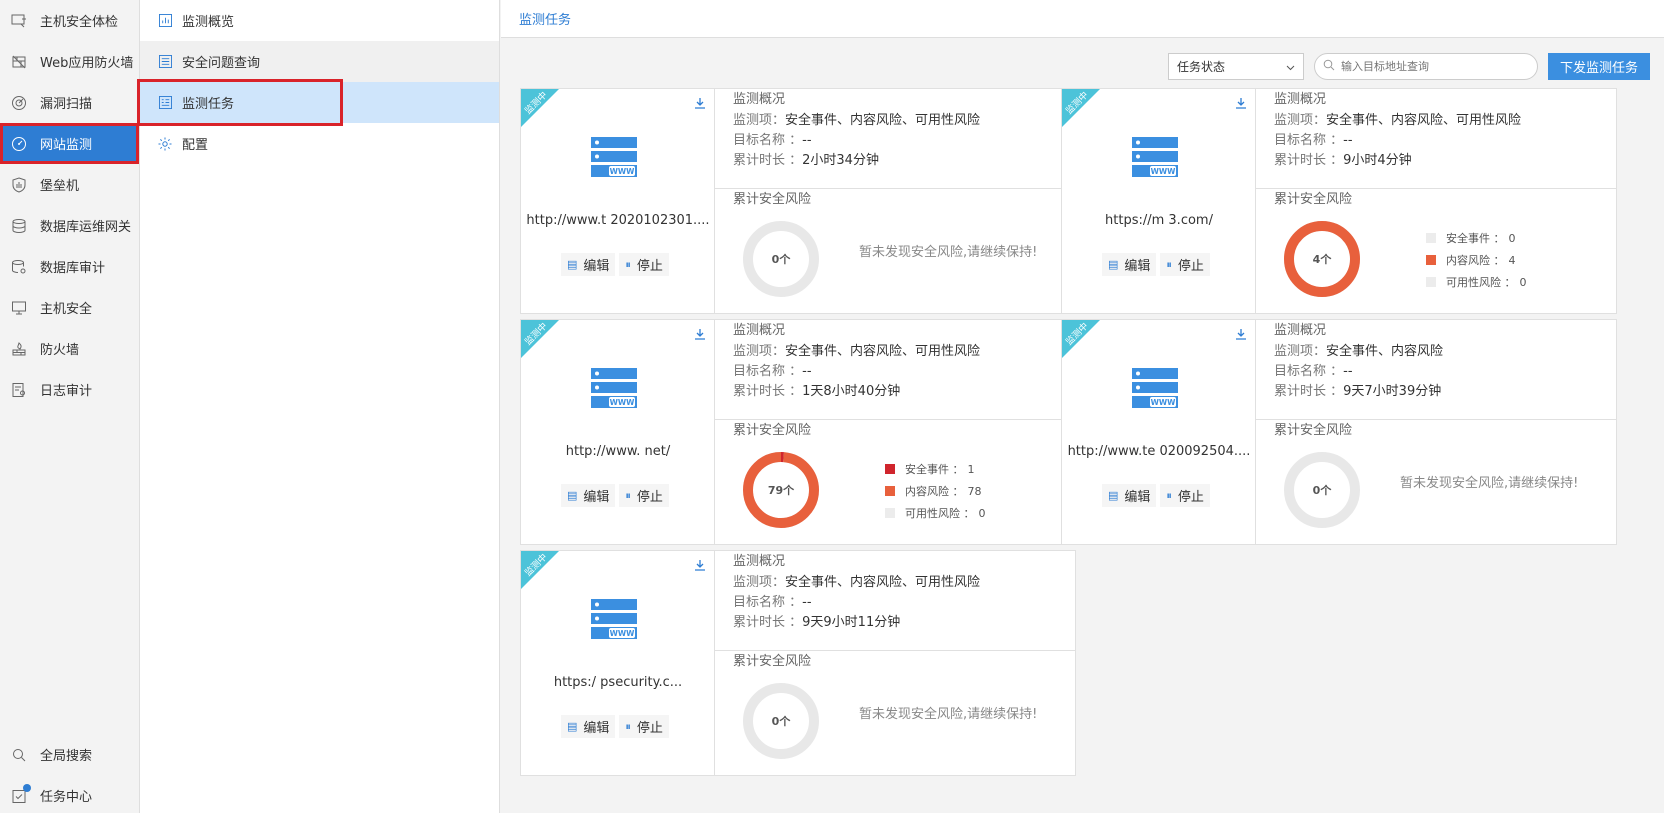 This screenshot has height=813, width=1664. Describe the element at coordinates (974, 491) in the screenshot. I see `legend-value: 78` at that location.